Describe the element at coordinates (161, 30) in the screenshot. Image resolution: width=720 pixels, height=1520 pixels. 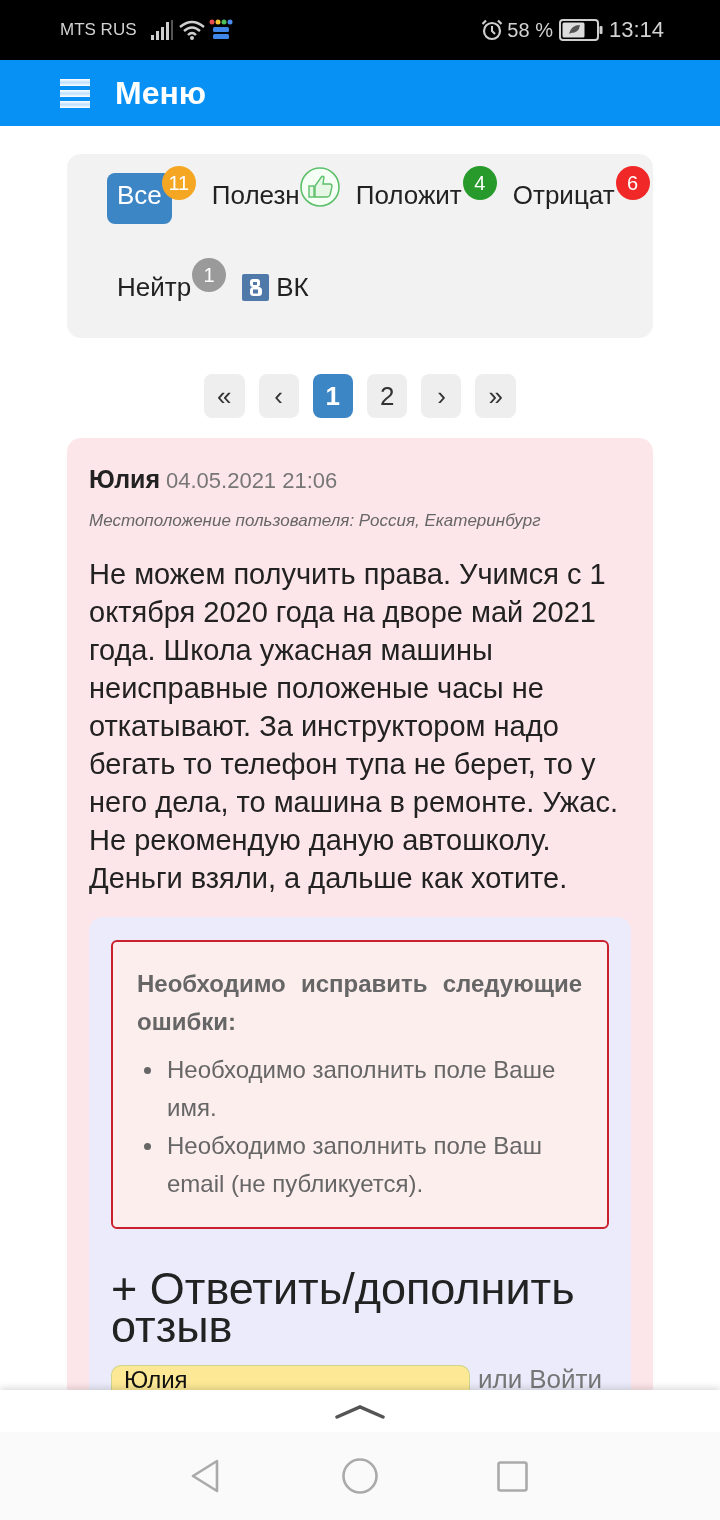
I see `signal-icon` at that location.